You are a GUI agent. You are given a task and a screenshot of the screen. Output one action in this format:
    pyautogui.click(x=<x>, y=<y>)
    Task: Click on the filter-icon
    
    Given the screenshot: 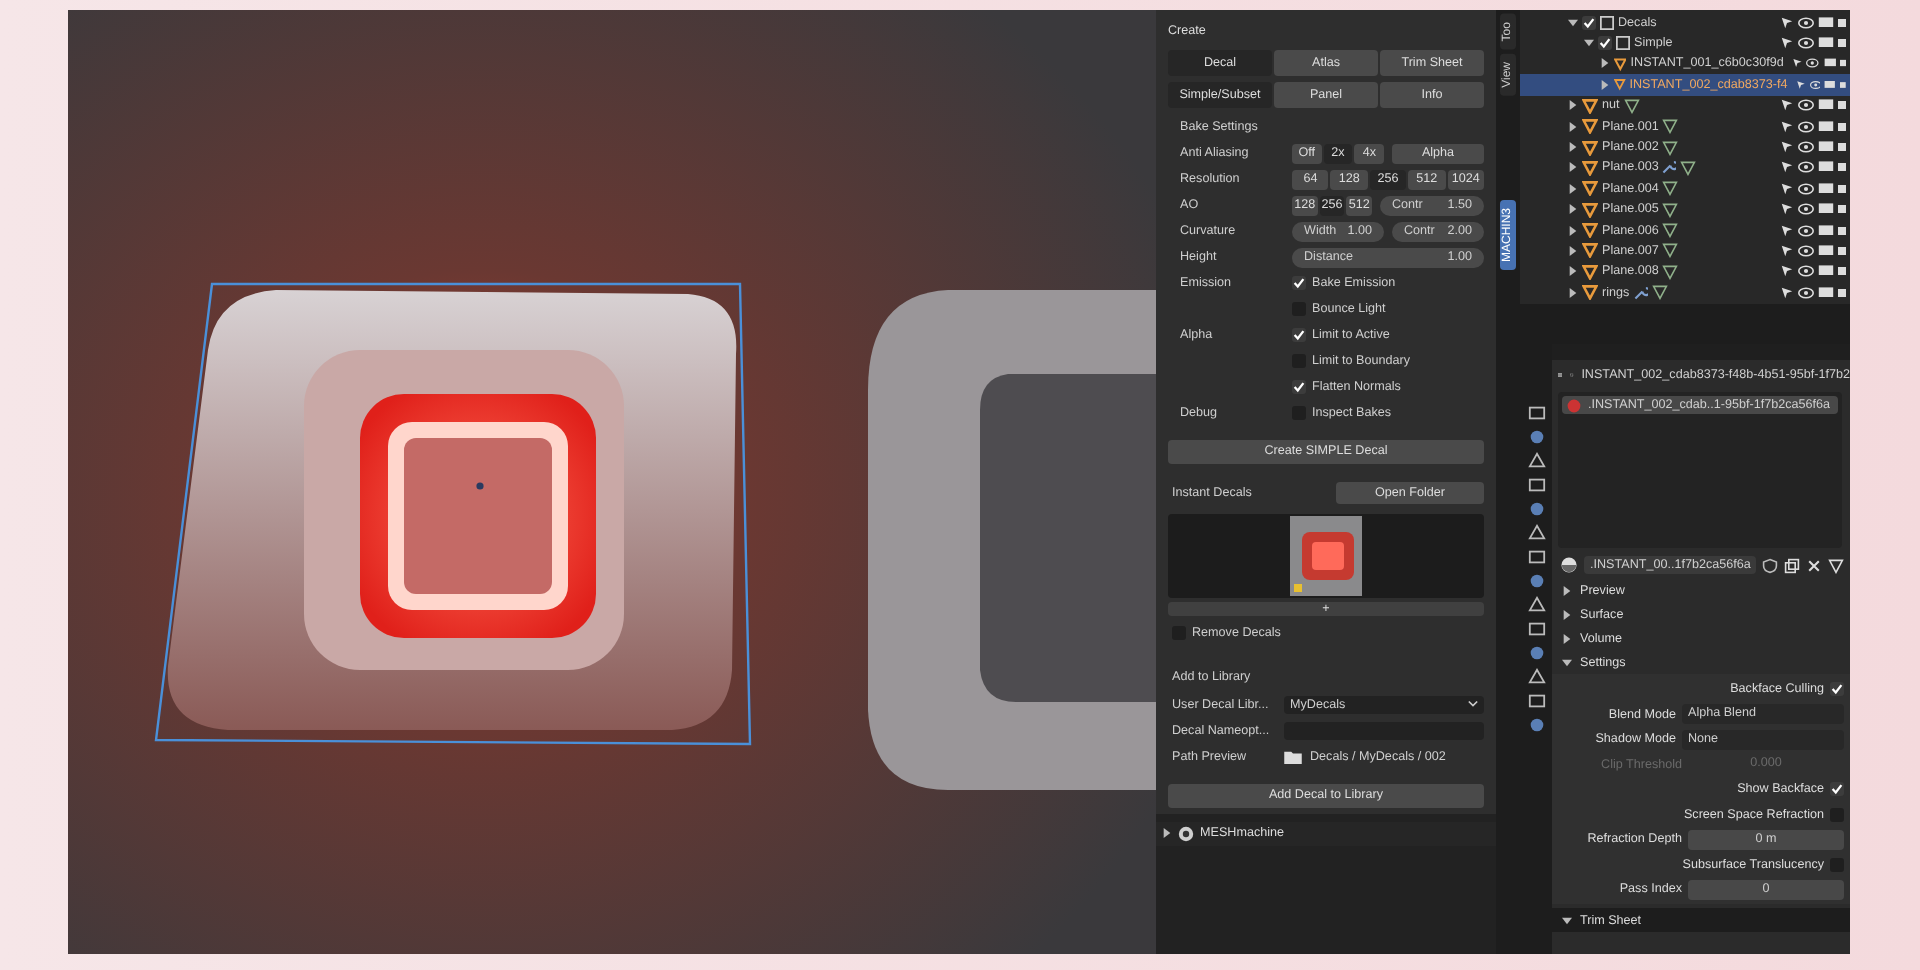 What is the action you would take?
    pyautogui.click(x=1836, y=565)
    